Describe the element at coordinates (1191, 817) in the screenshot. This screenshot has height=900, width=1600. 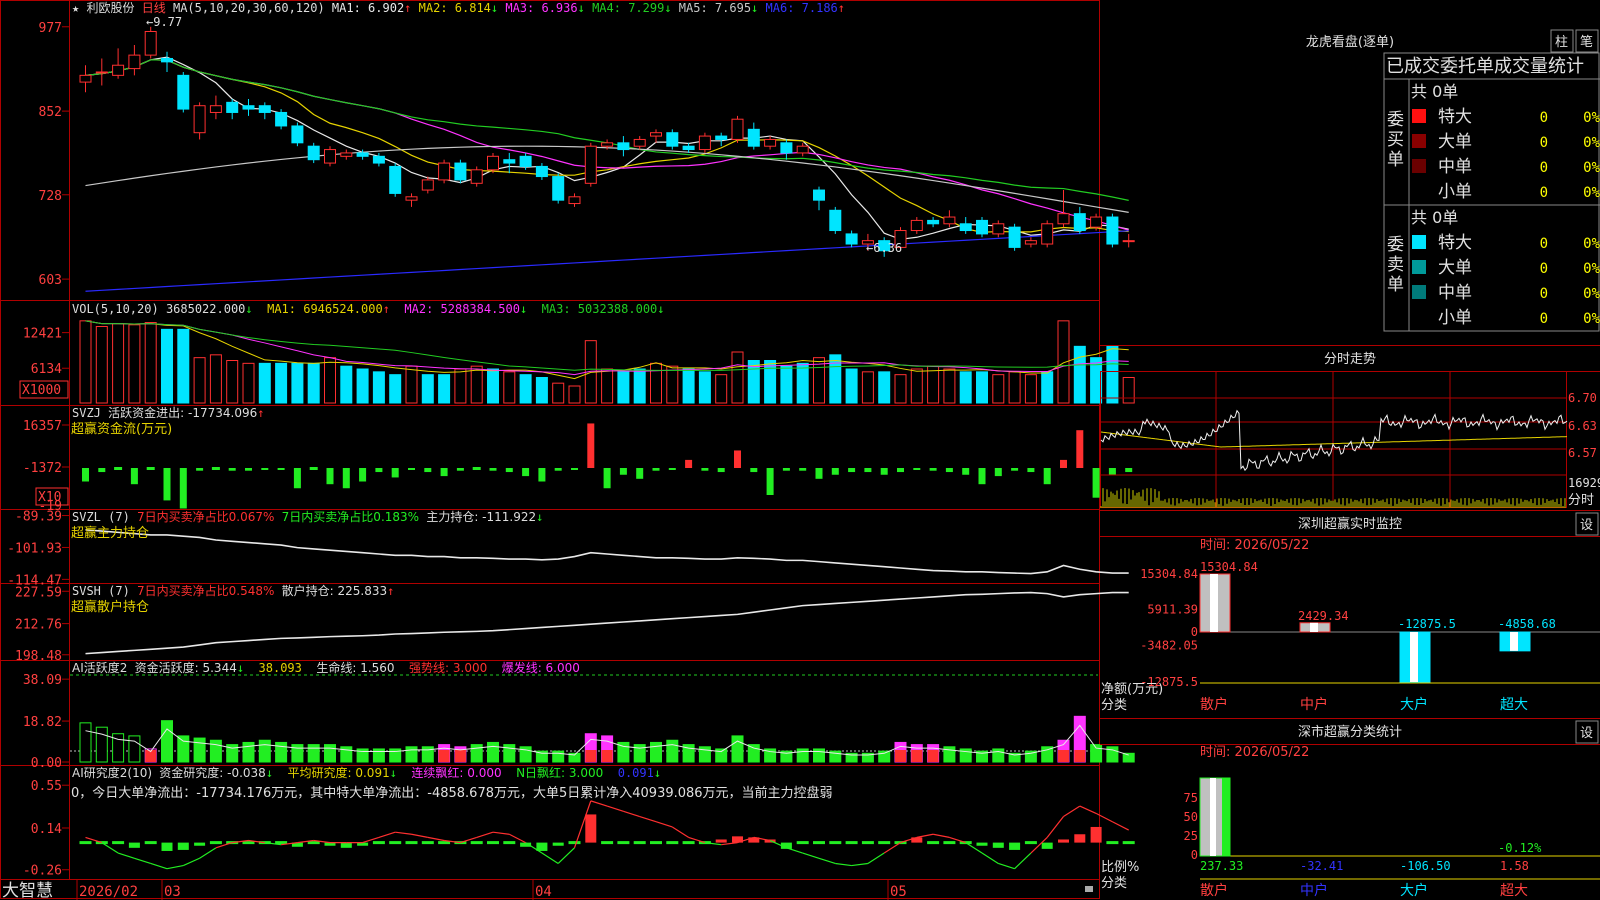
I see `sz-stats-y-label: 50` at that location.